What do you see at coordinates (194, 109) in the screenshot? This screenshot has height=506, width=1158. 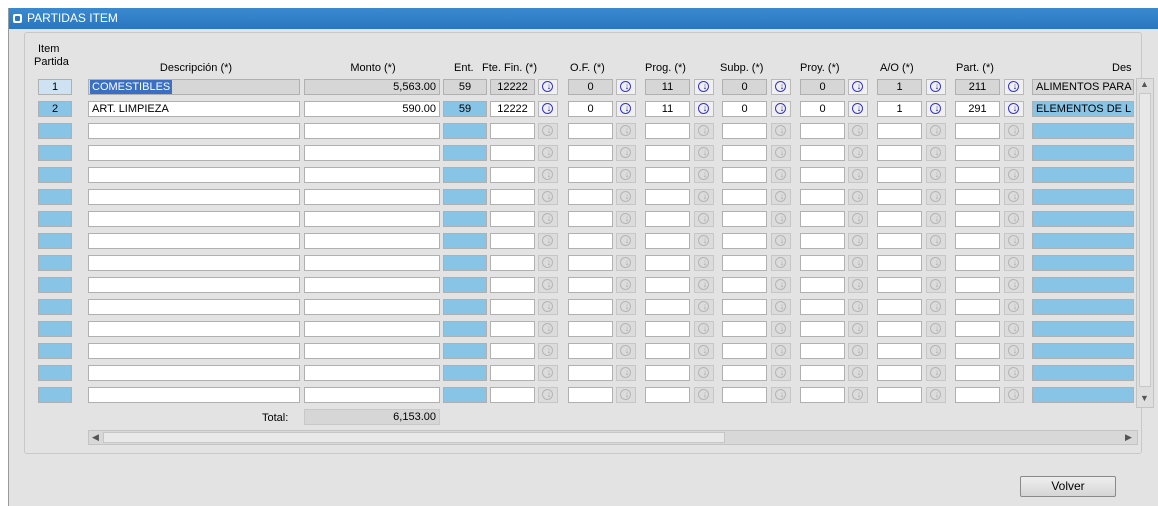 I see `descripcion-field: ART. LIMPIEZA` at bounding box center [194, 109].